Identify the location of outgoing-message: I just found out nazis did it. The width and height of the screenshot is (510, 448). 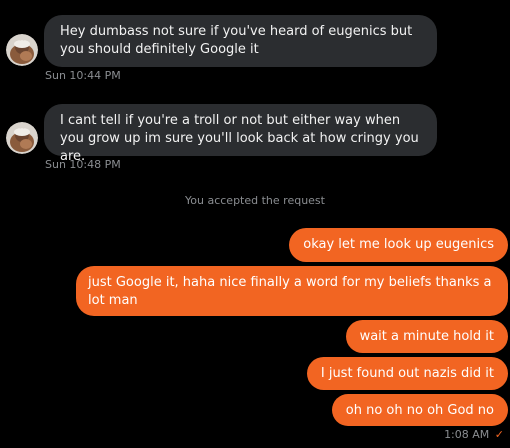
(407, 373).